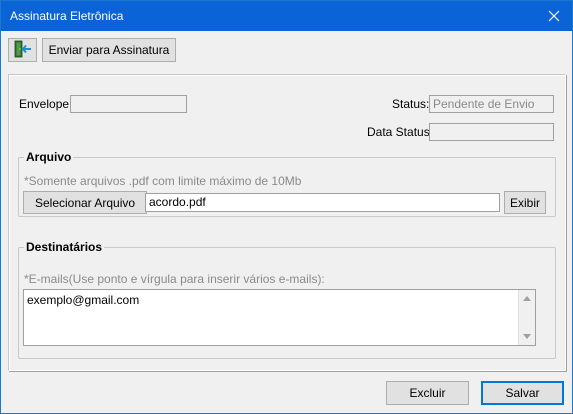 The width and height of the screenshot is (573, 414). What do you see at coordinates (83, 300) in the screenshot?
I see `emails-value: exemplo@gmail.com` at bounding box center [83, 300].